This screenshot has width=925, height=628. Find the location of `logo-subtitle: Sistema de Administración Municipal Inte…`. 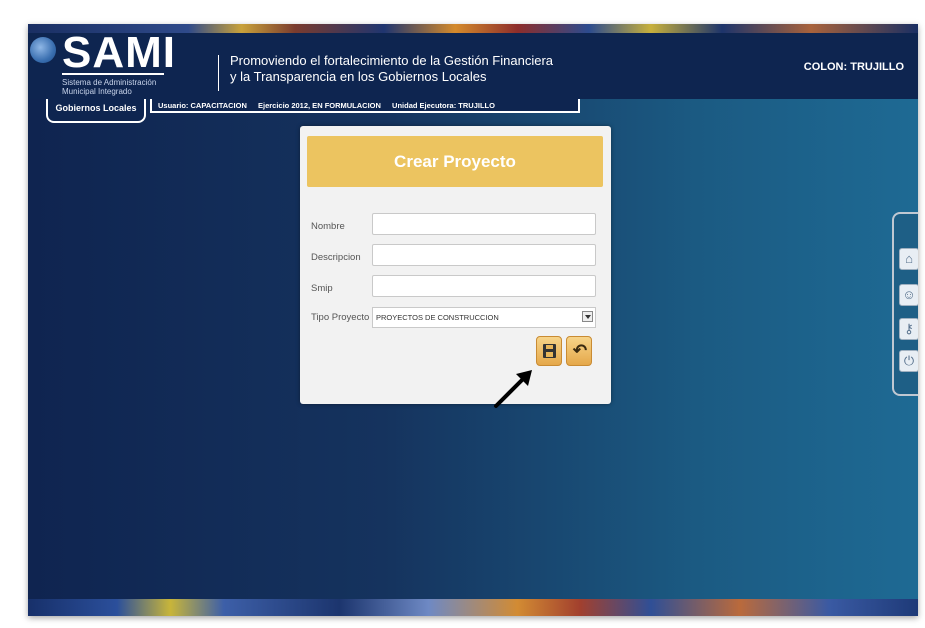

logo-subtitle: Sistema de Administración Municipal Inte… is located at coordinates (109, 87).